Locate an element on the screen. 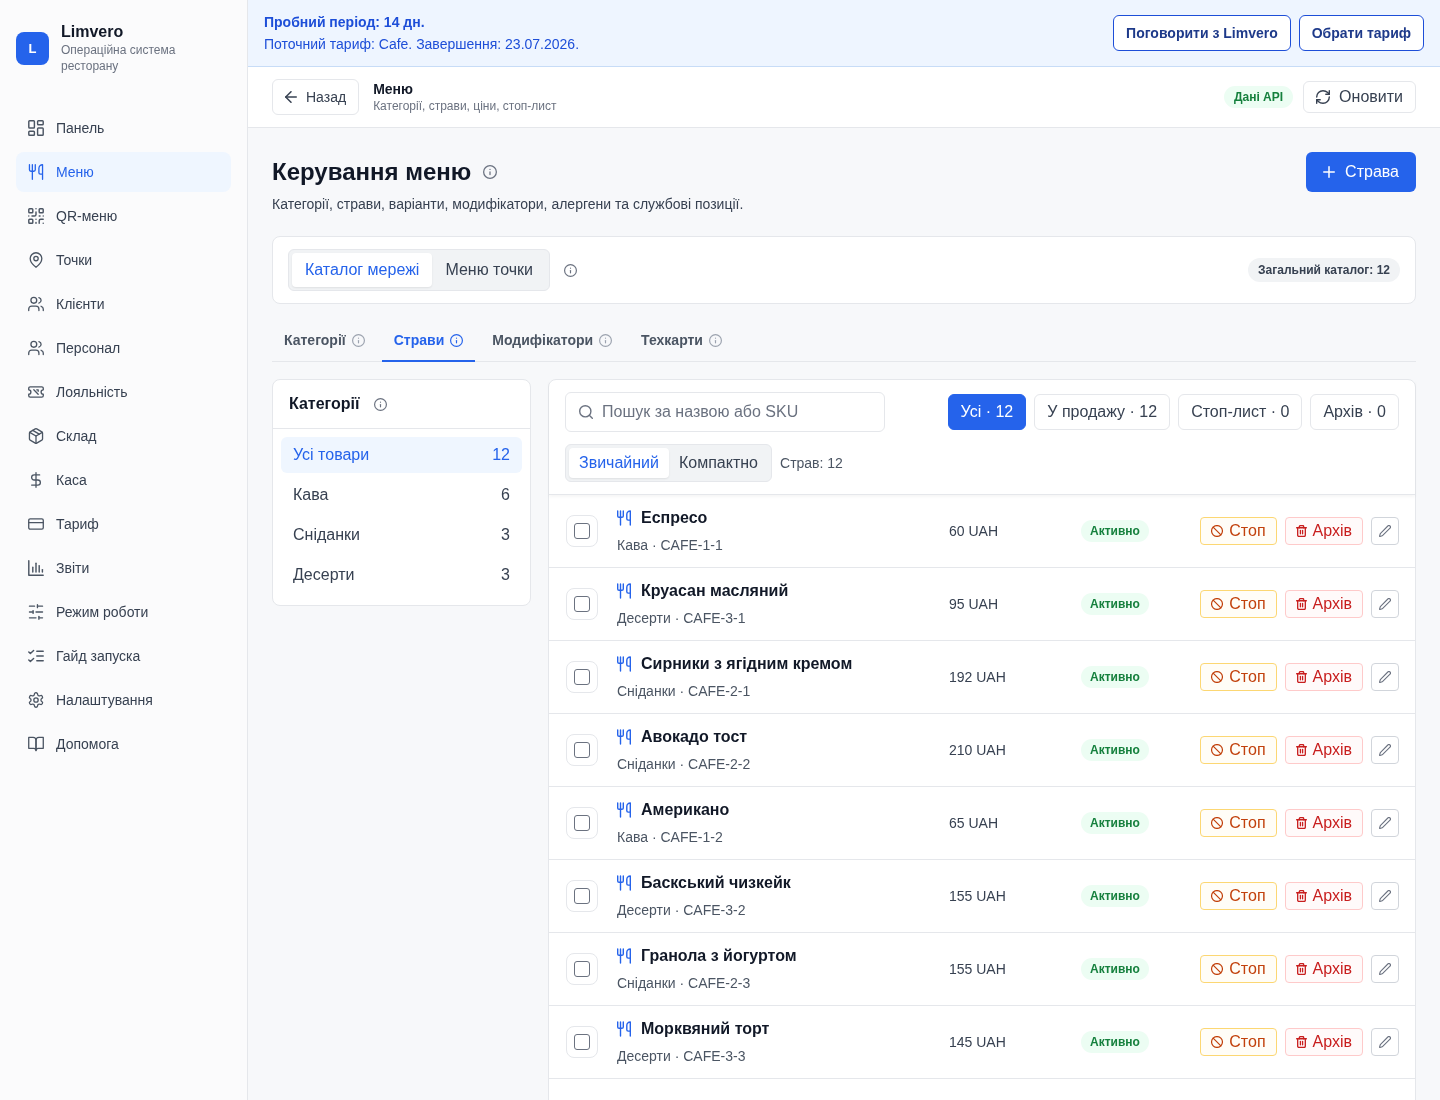 This screenshot has height=1100, width=1440. refresh-button: Оновити is located at coordinates (1359, 97).